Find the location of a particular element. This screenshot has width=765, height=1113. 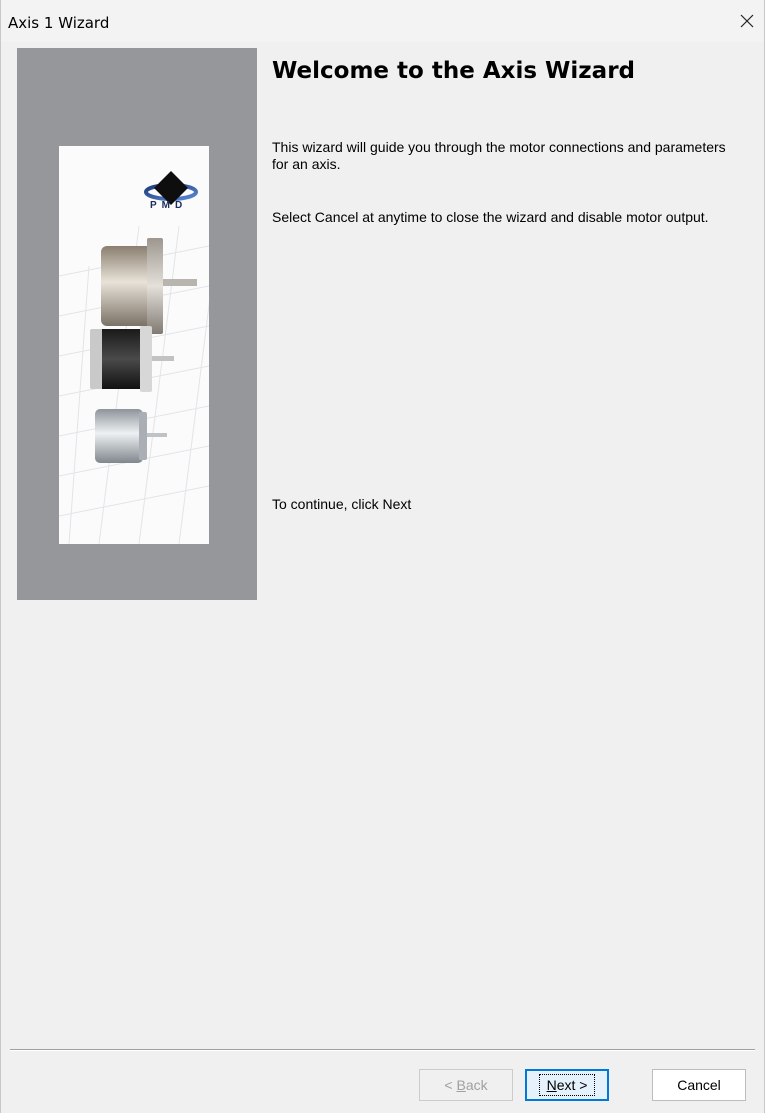

next-button-accesskey: N is located at coordinates (551, 1085).